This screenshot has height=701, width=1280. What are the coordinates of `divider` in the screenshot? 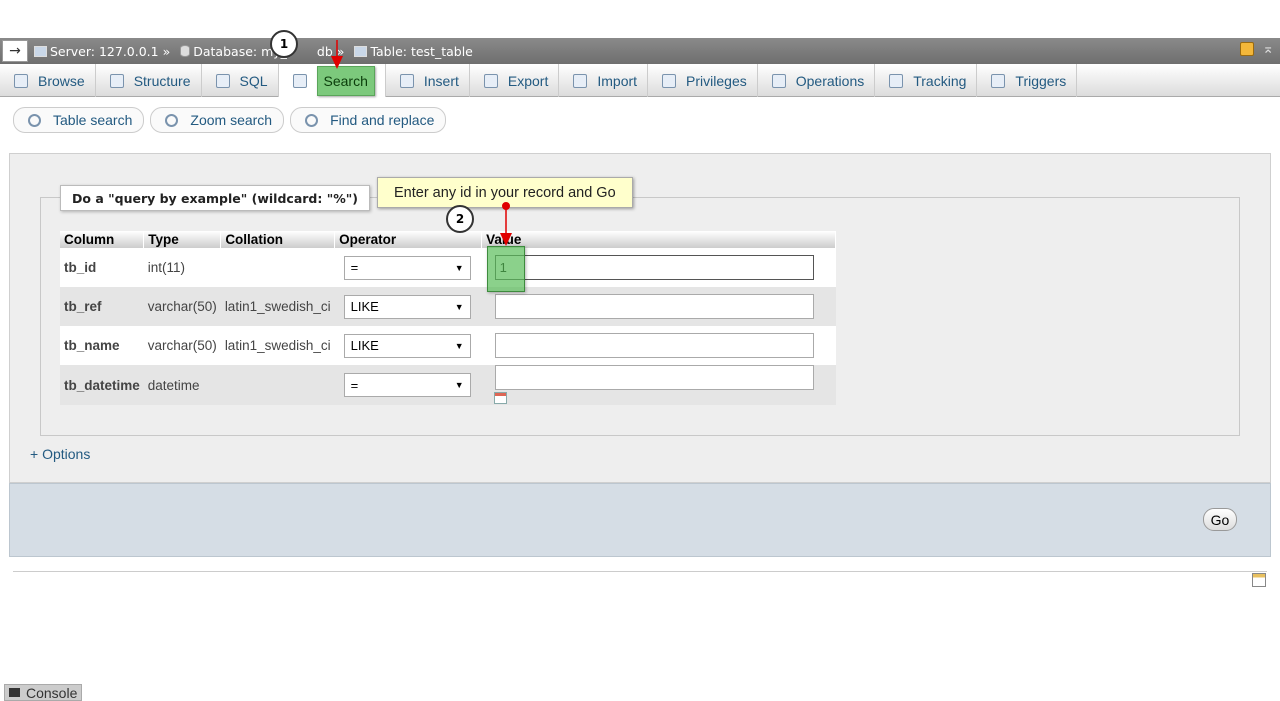 It's located at (640, 571).